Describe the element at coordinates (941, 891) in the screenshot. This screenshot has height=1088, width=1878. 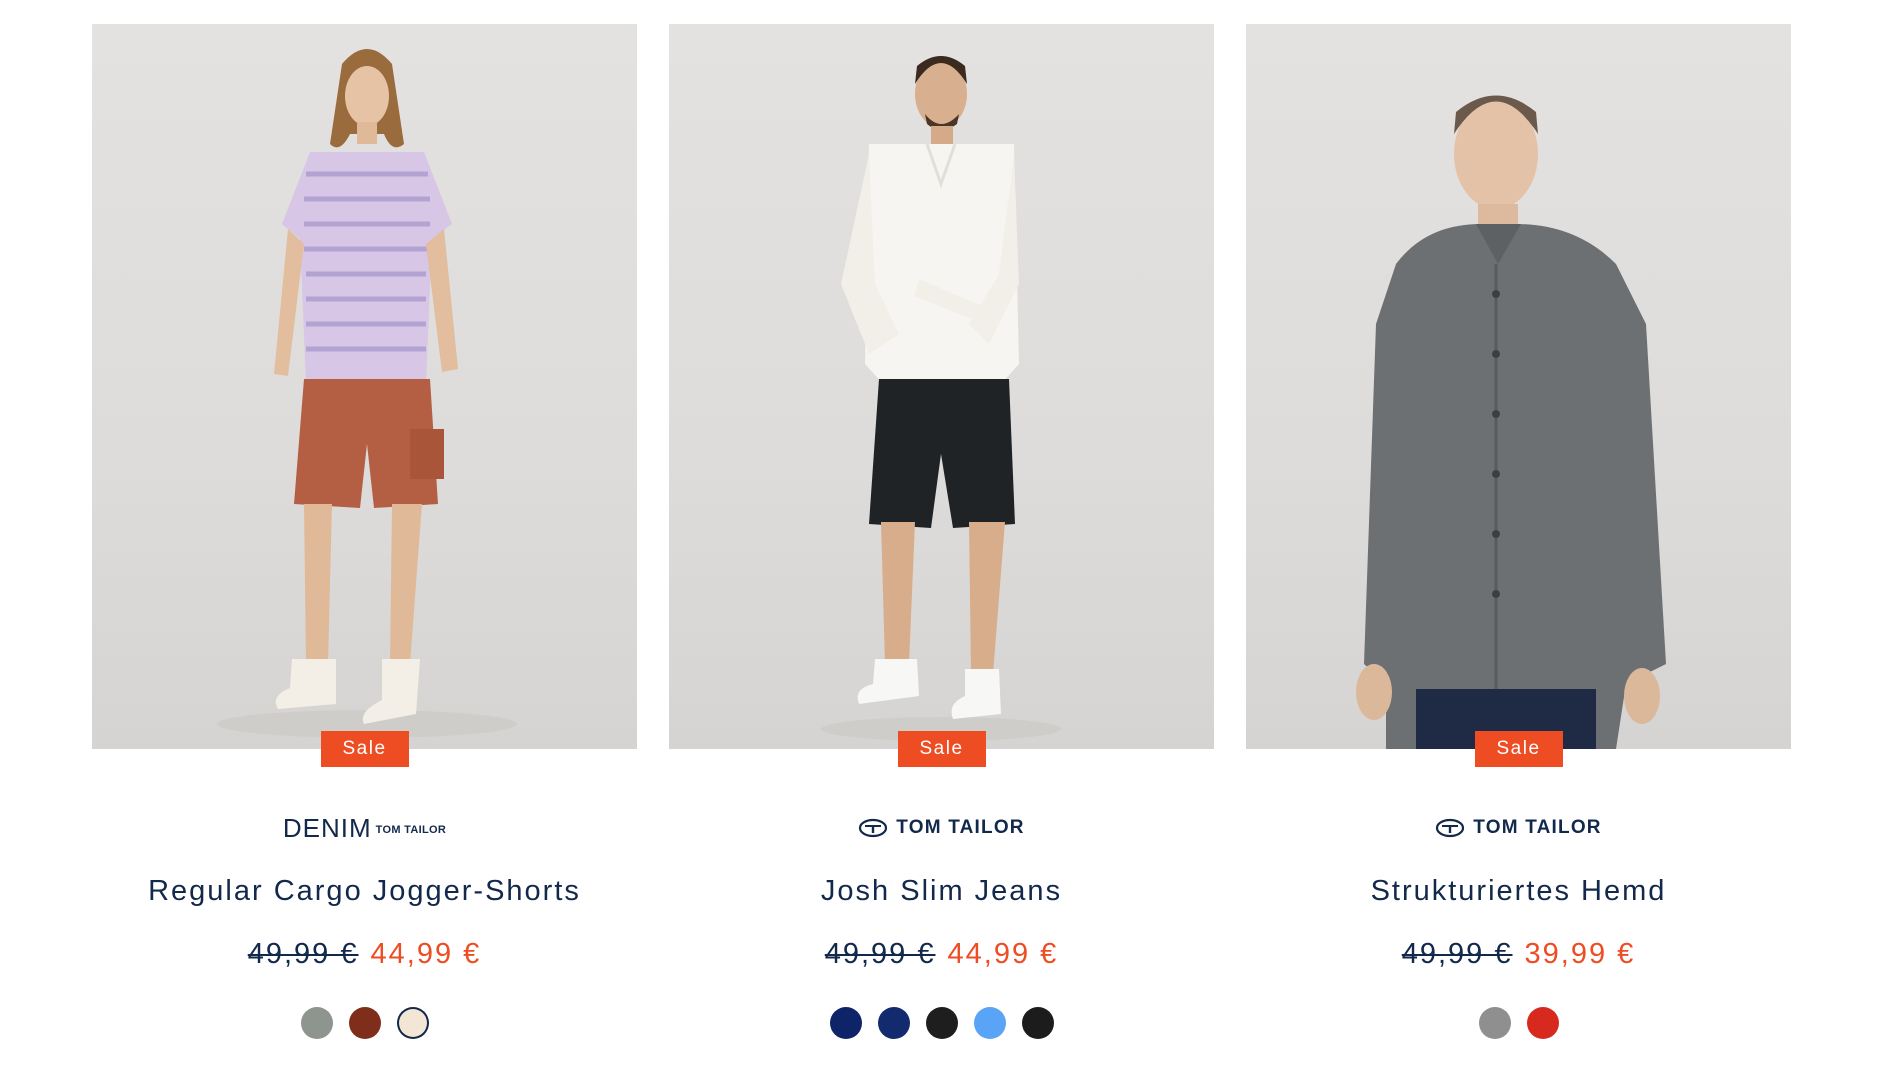
I see `product-title: Josh Slim Jeans` at that location.